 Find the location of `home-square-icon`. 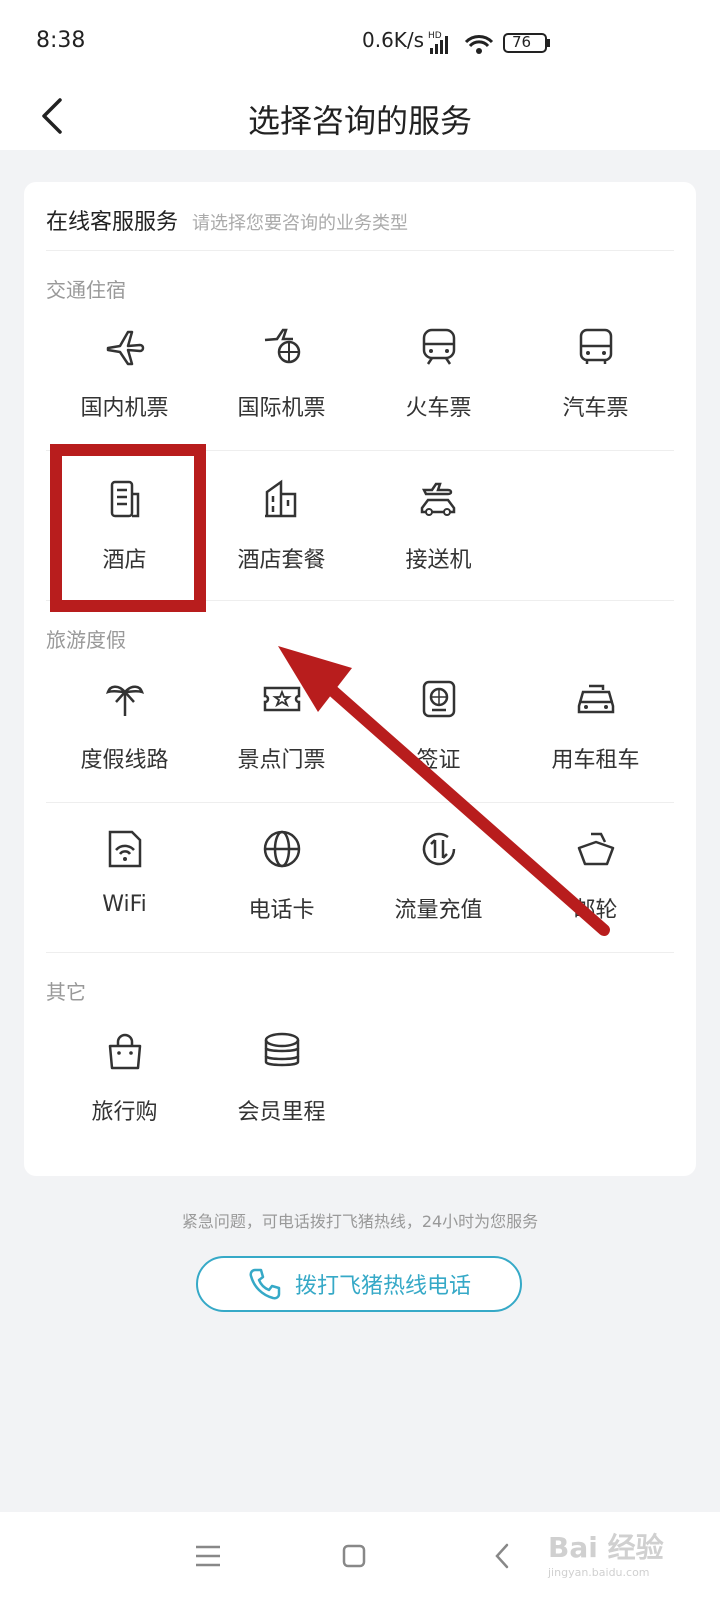

home-square-icon is located at coordinates (354, 1556).